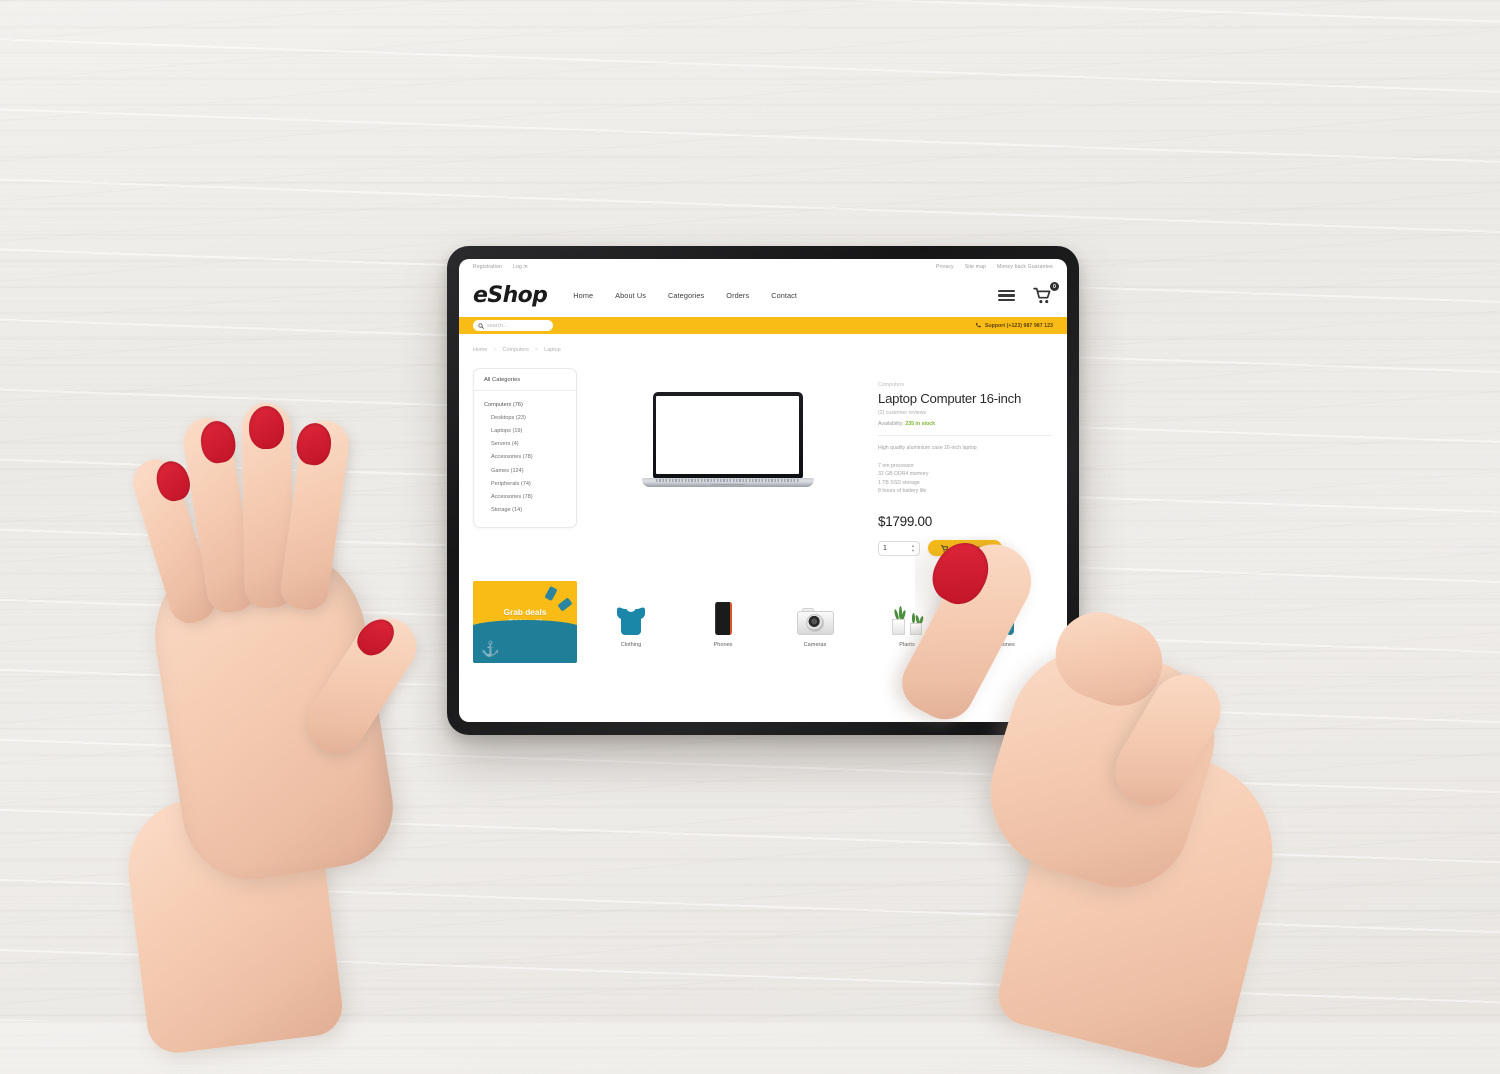 This screenshot has width=1500, height=1074. I want to click on breadcrumb-laptop: Laptop, so click(552, 350).